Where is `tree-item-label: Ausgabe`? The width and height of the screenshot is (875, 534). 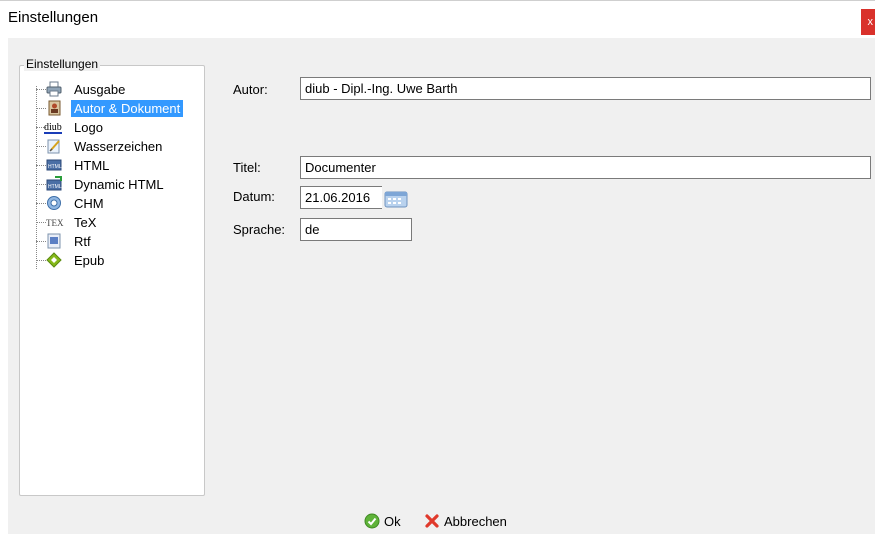
tree-item-label: Ausgabe is located at coordinates (100, 89).